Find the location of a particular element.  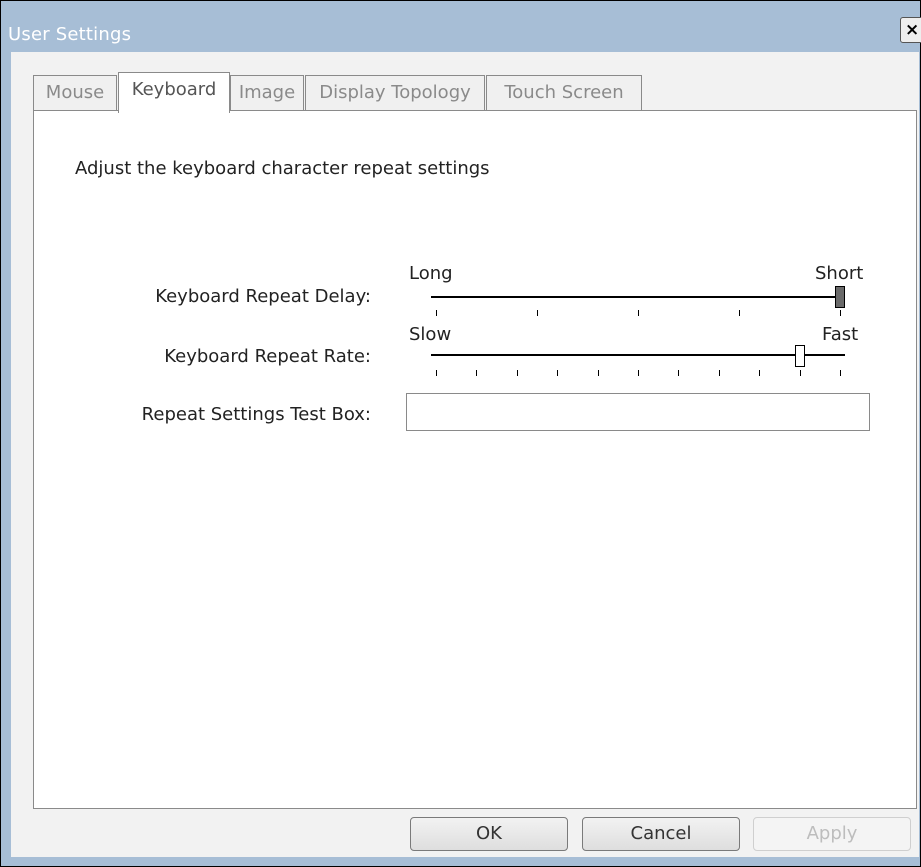

close-button: × is located at coordinates (910, 30).